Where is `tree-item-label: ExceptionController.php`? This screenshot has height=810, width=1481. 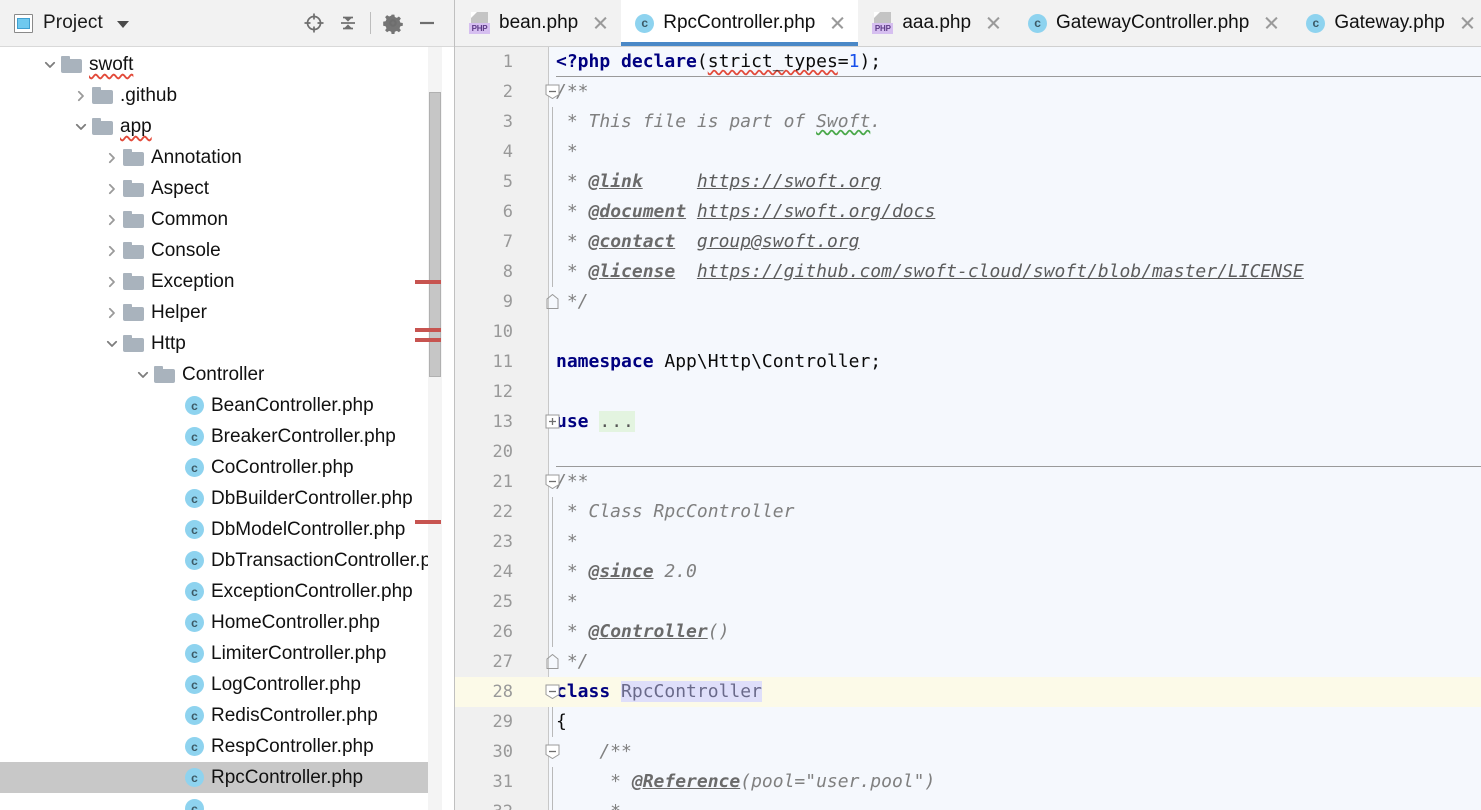 tree-item-label: ExceptionController.php is located at coordinates (312, 591).